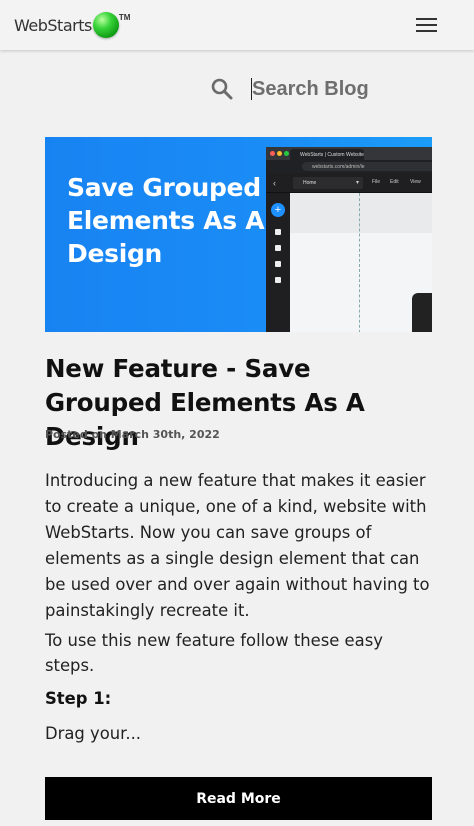  I want to click on top-navigation-bar: WebStarts TM, so click(237, 25).